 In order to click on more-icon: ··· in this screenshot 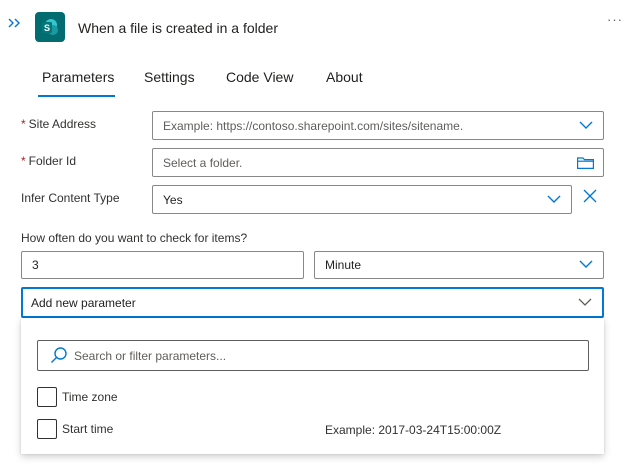, I will do `click(615, 19)`.